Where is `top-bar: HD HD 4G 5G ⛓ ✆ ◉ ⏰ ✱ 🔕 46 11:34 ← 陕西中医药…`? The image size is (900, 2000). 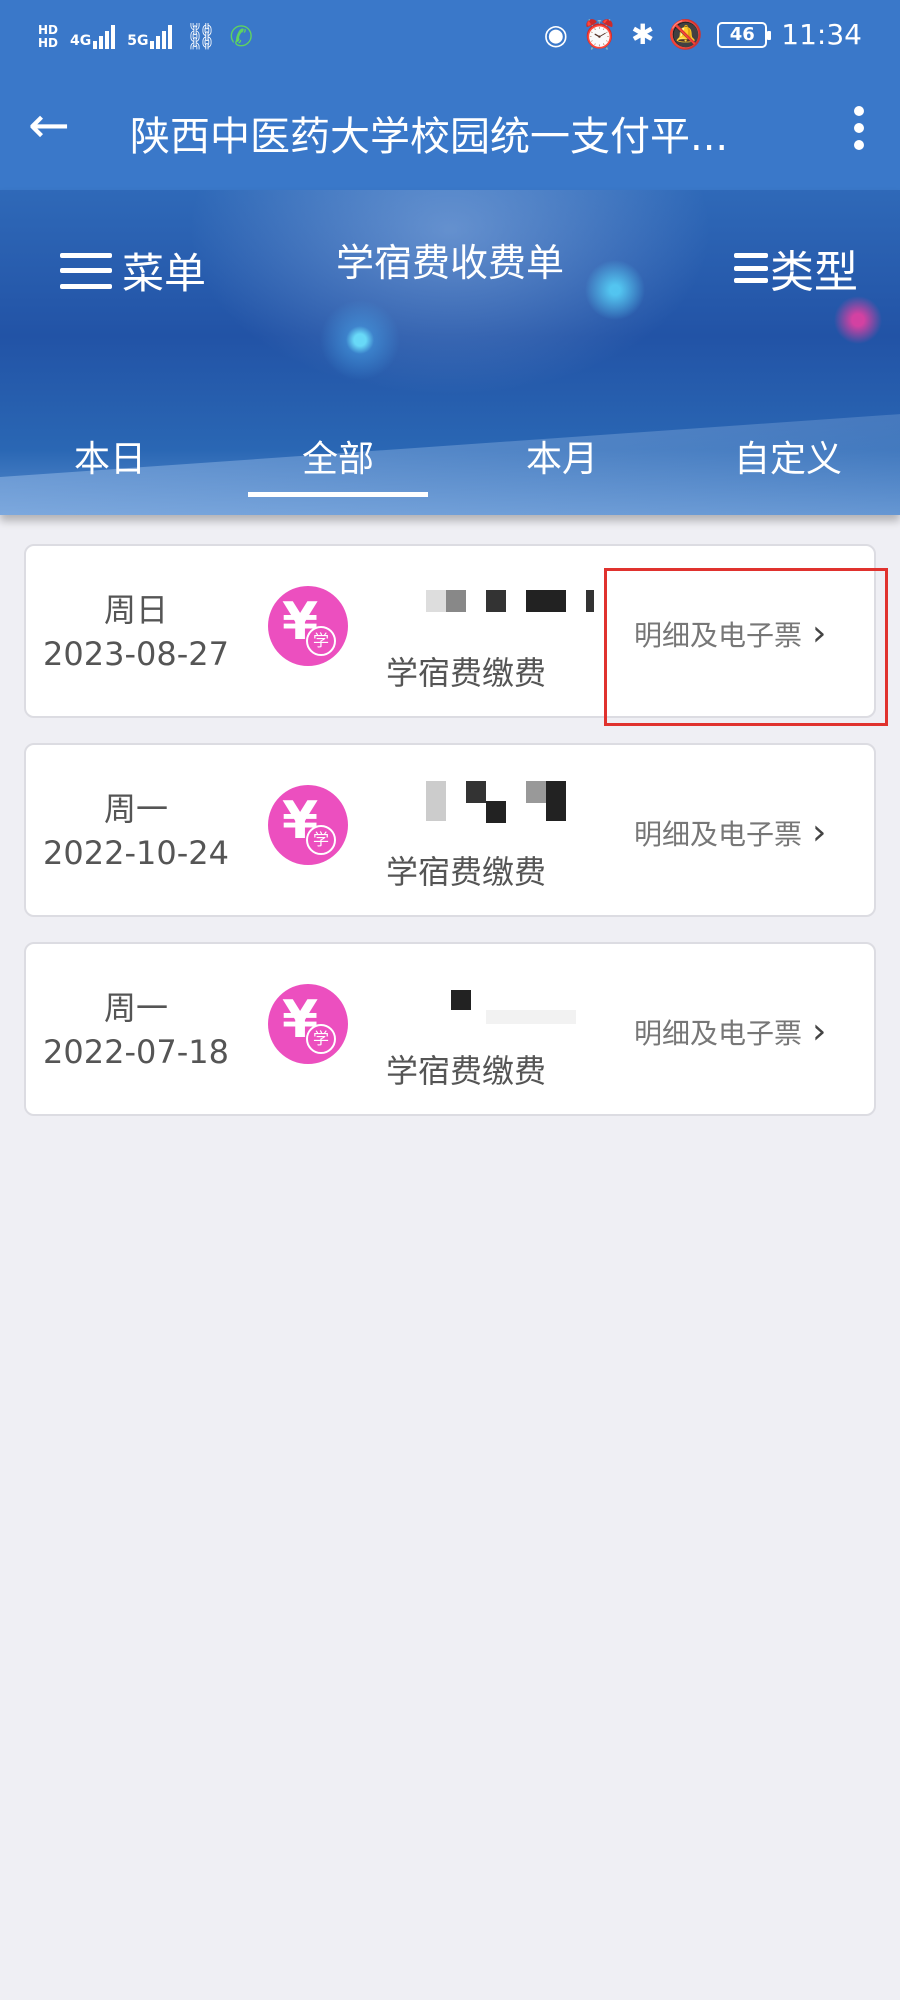 top-bar: HD HD 4G 5G ⛓ ✆ ◉ ⏰ ✱ 🔕 46 11:34 ← 陕西中医药… is located at coordinates (450, 95).